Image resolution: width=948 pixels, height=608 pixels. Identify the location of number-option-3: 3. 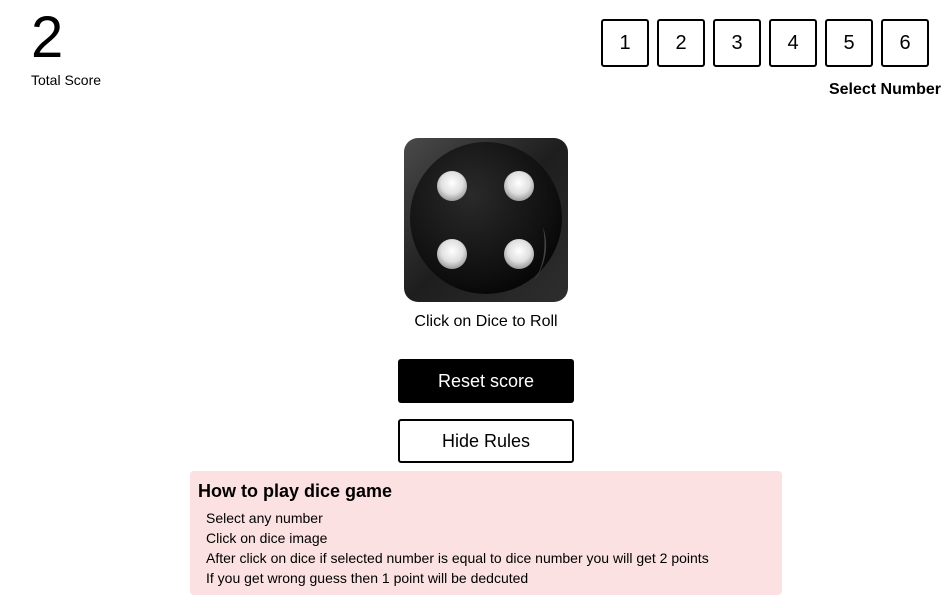
(737, 43).